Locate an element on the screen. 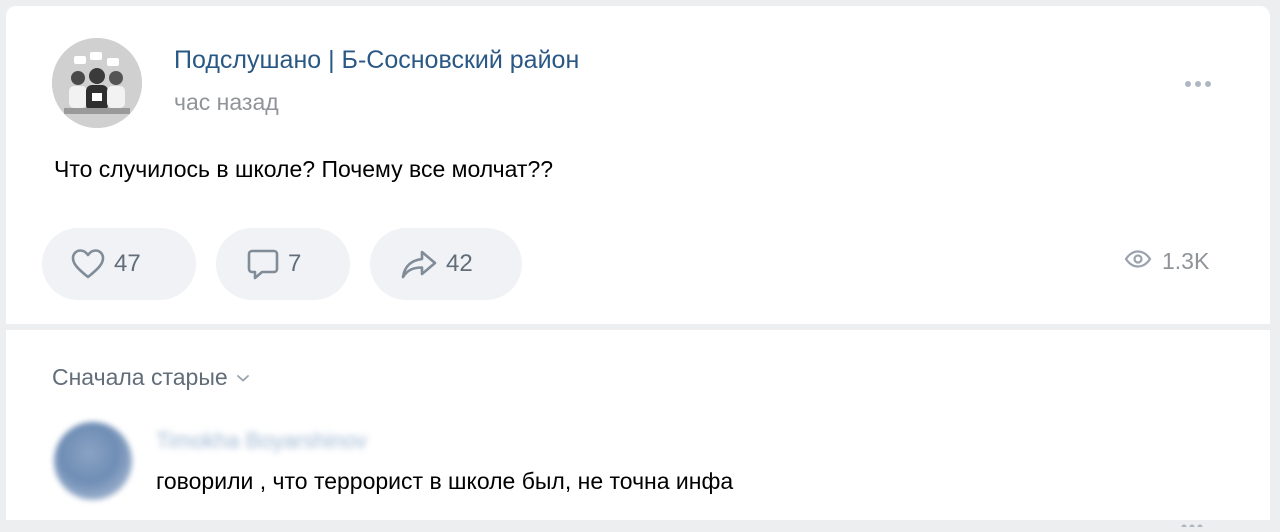 The height and width of the screenshot is (532, 1280). sort-label: Сначала старые is located at coordinates (140, 377).